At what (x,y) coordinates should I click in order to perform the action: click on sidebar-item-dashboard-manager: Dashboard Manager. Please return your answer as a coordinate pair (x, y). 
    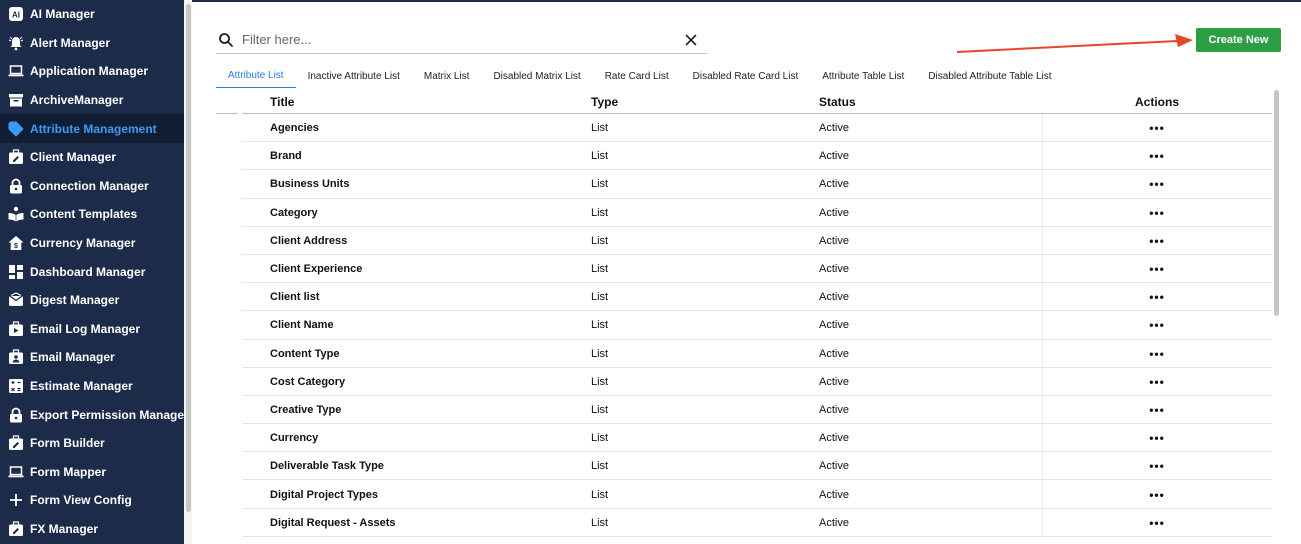
    Looking at the image, I should click on (92, 271).